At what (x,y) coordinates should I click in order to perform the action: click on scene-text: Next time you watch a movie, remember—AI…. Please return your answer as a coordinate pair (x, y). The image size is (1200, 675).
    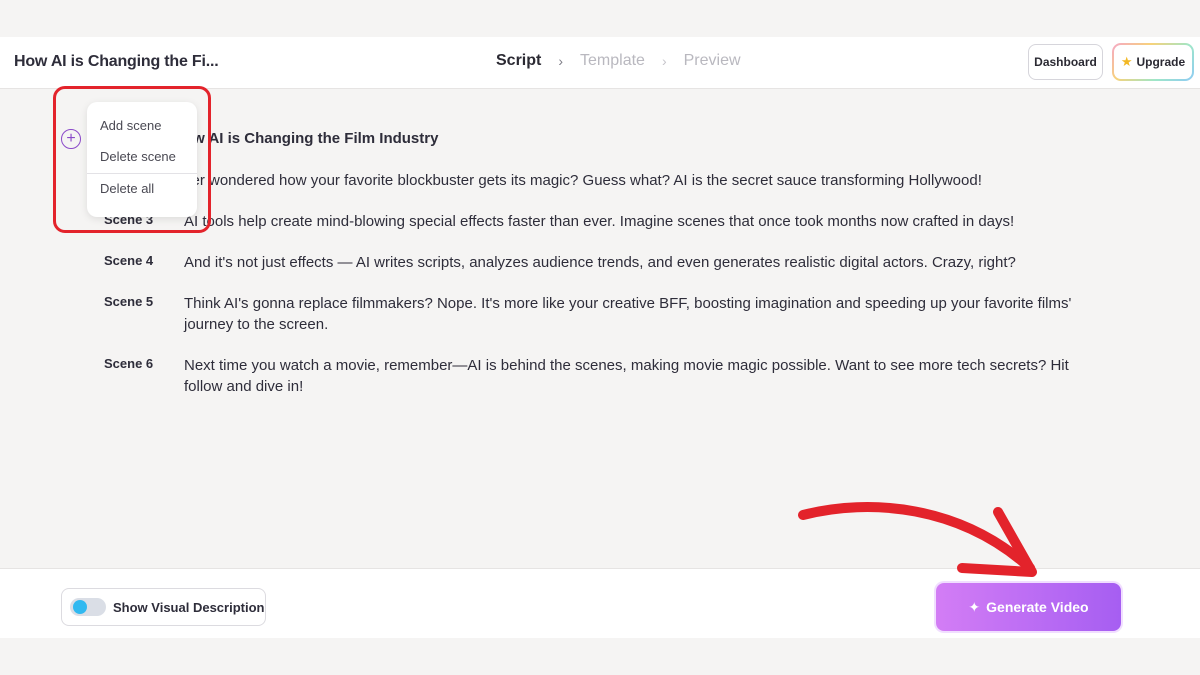
    Looking at the image, I should click on (644, 376).